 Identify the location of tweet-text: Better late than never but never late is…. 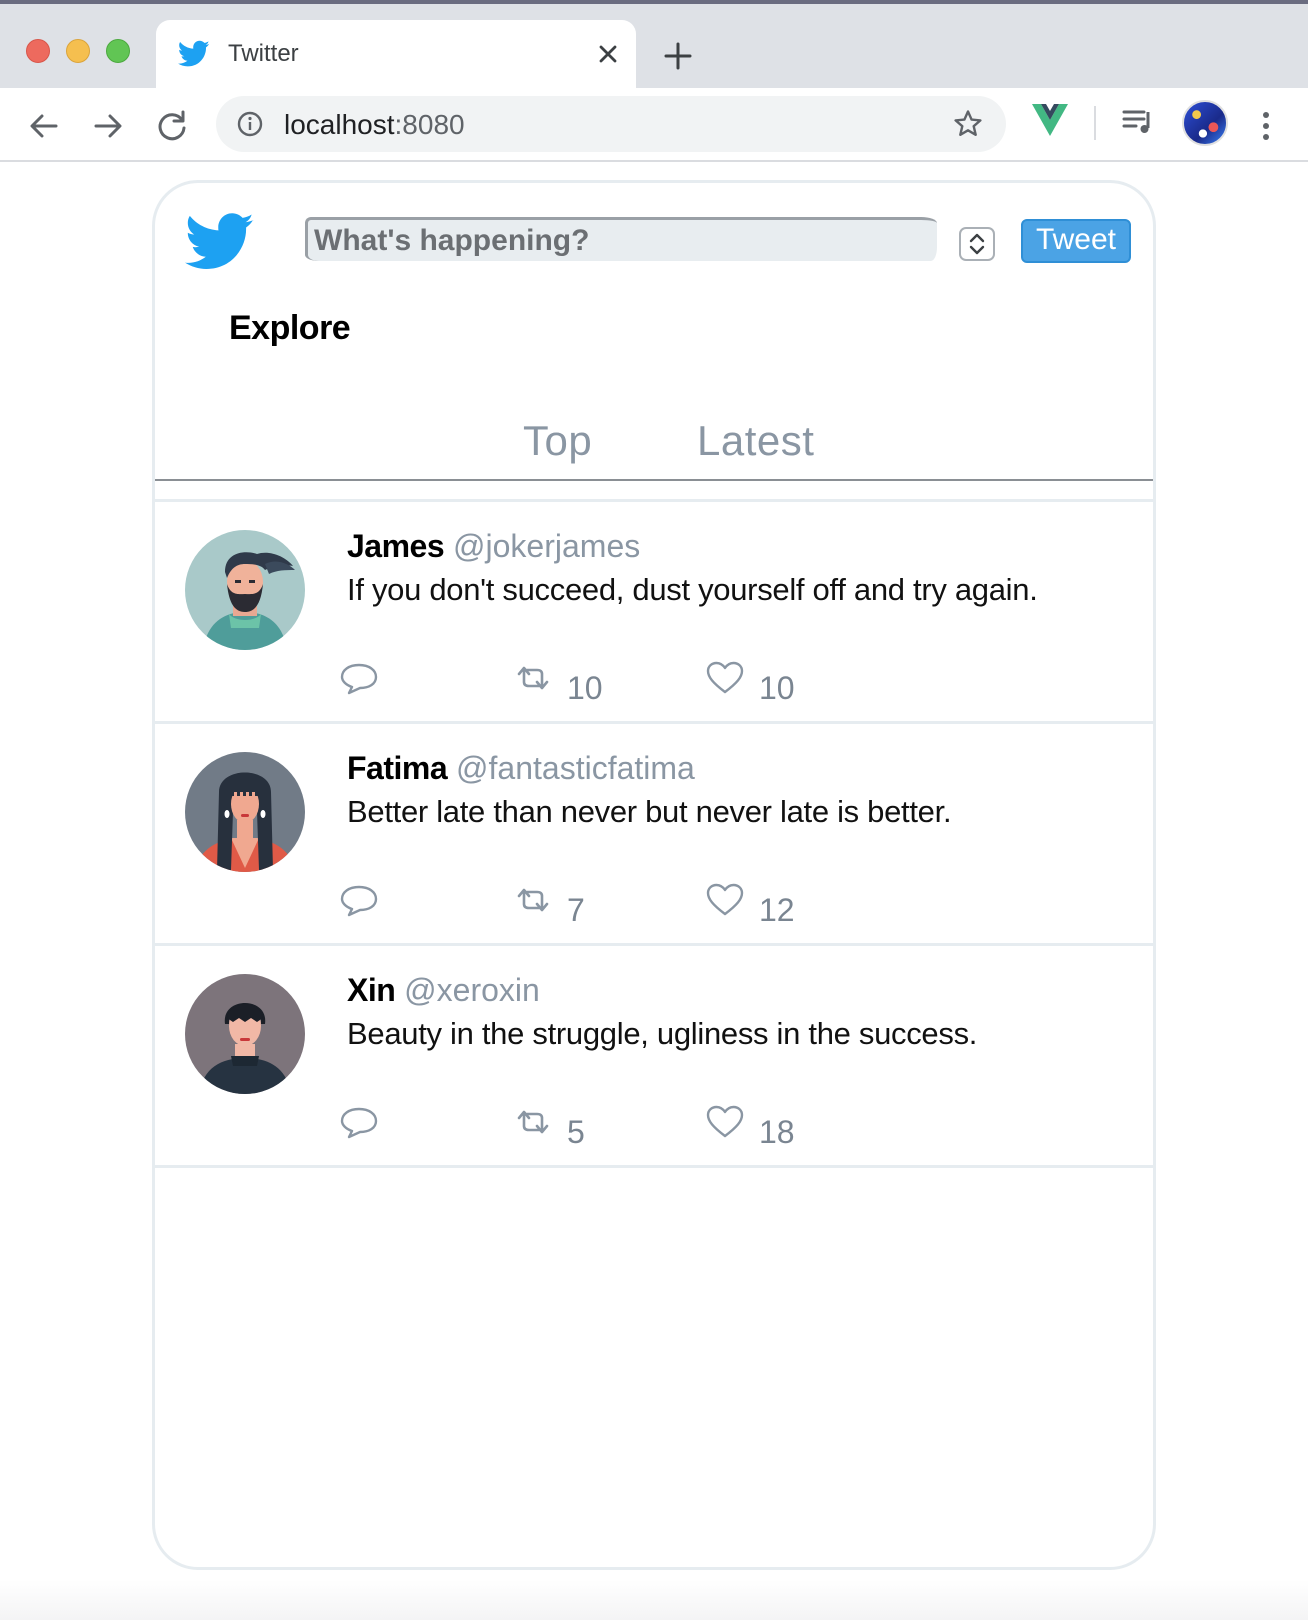
(649, 811).